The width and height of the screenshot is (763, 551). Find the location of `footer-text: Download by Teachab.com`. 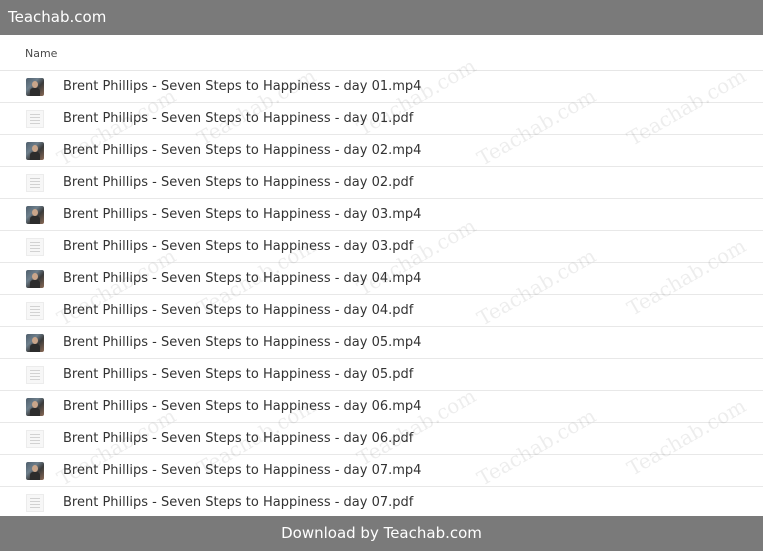

footer-text: Download by Teachab.com is located at coordinates (381, 533).